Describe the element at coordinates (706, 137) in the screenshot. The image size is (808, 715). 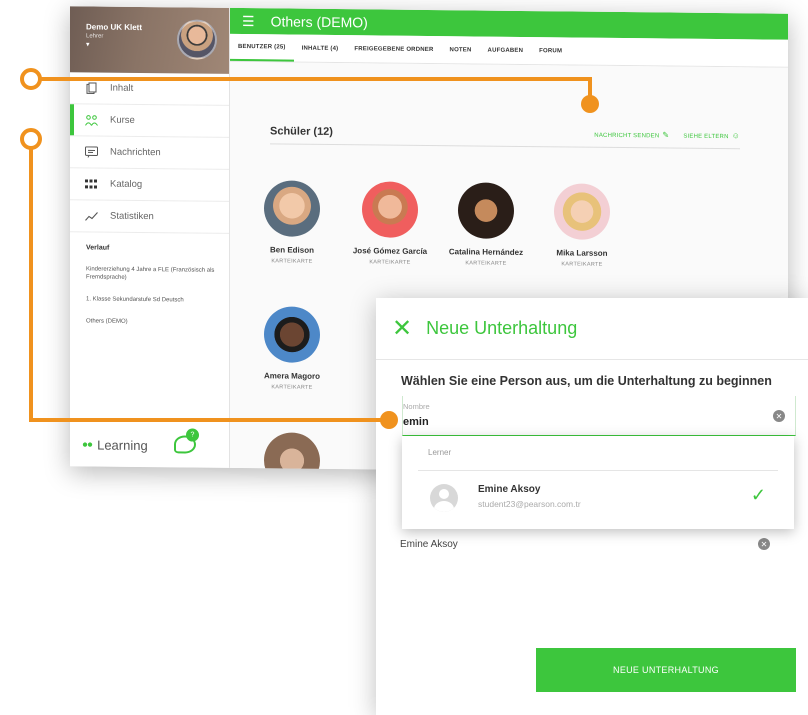
I see `see-parents-label: SIEHE ELTERN` at that location.